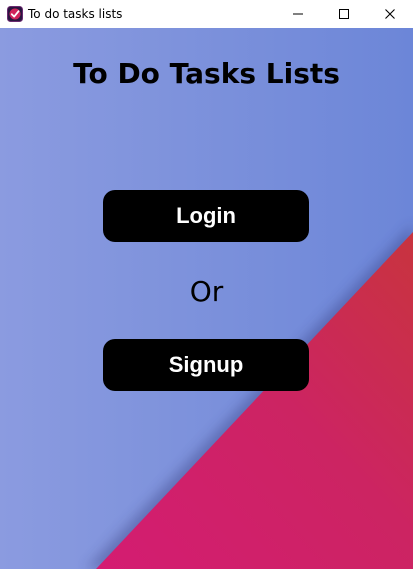 This screenshot has width=413, height=569. I want to click on minimize-icon, so click(298, 14).